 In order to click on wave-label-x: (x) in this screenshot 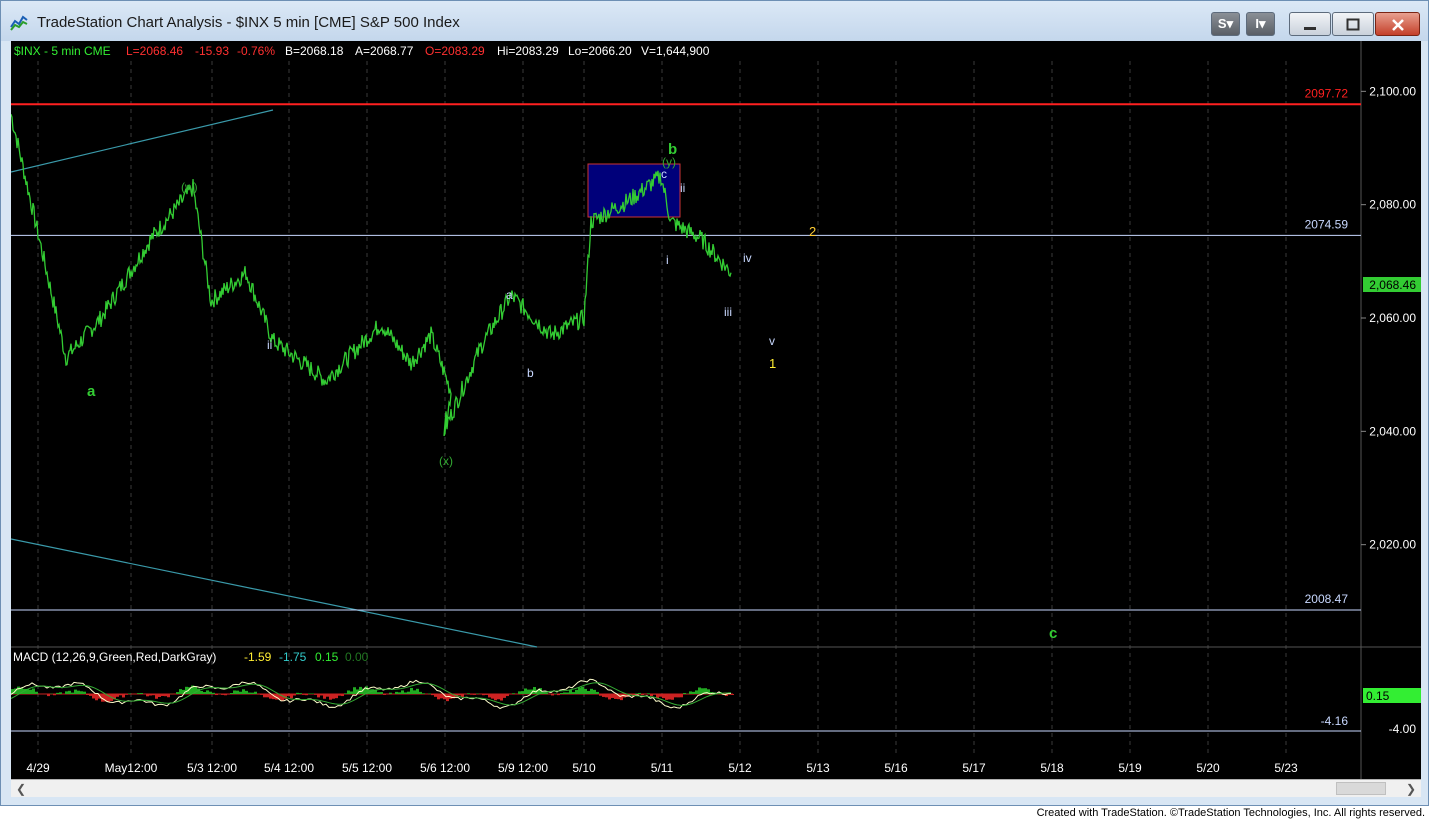, I will do `click(446, 461)`.